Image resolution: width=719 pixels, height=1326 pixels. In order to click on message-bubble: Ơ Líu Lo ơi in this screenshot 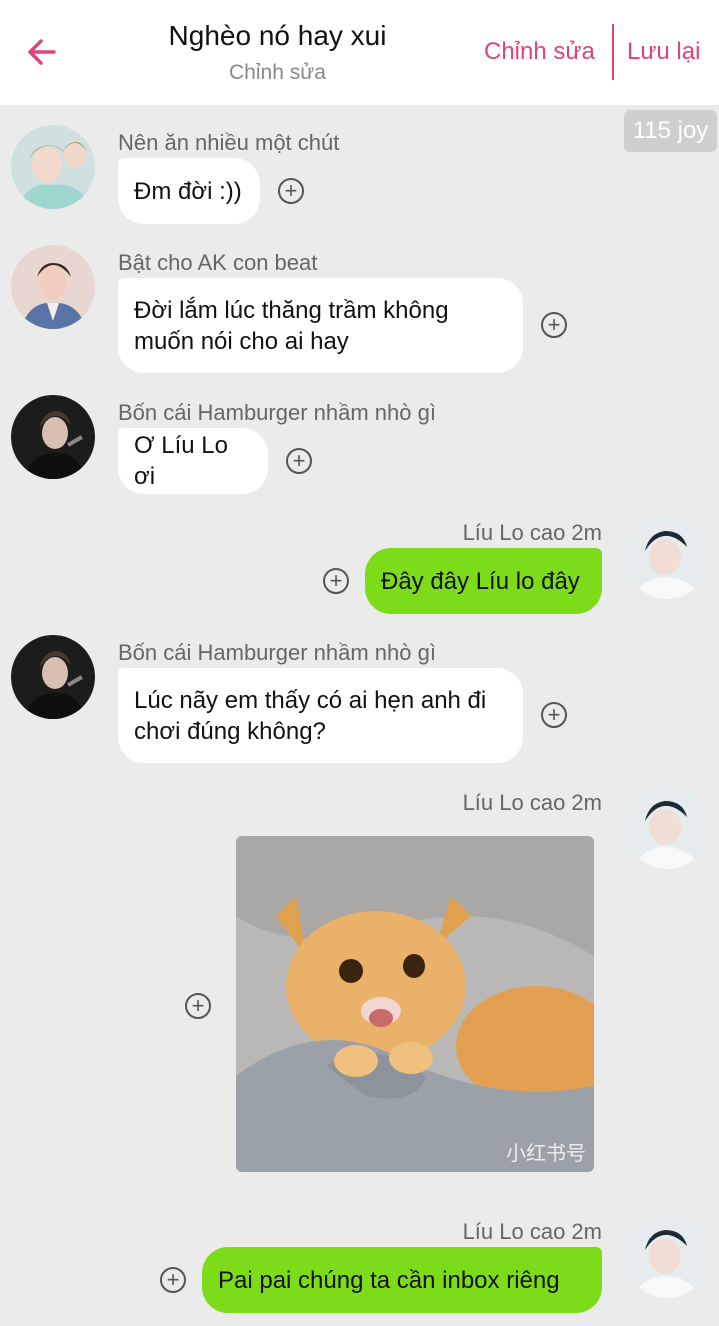, I will do `click(193, 461)`.